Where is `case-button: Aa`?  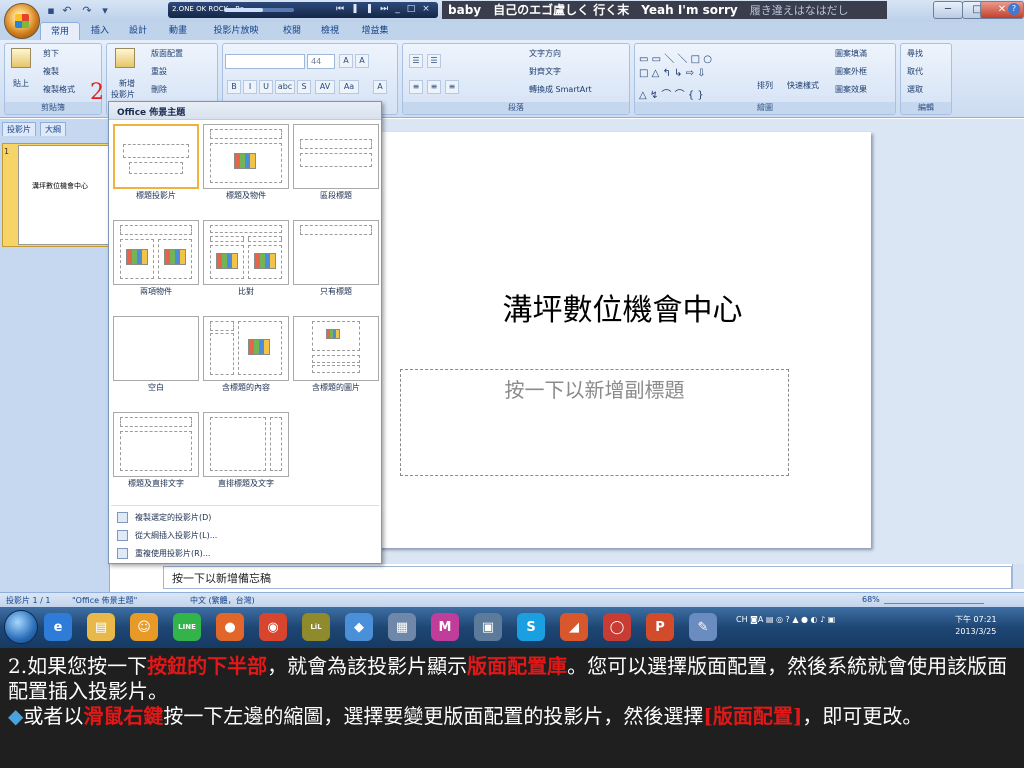
case-button: Aa is located at coordinates (349, 87).